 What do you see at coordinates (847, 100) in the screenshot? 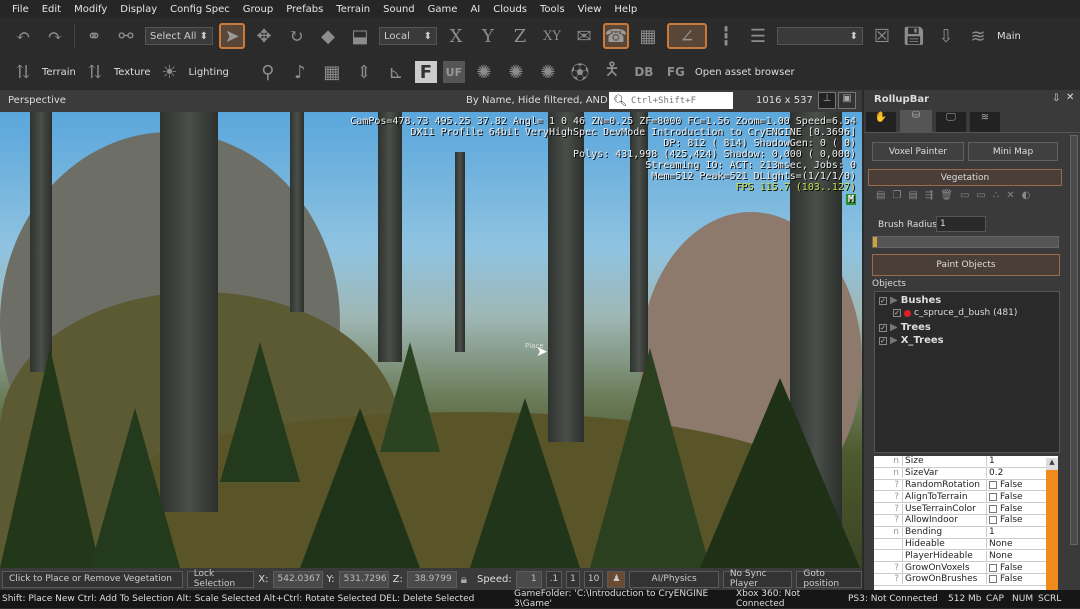
I see `maximize-icon: ▣` at bounding box center [847, 100].